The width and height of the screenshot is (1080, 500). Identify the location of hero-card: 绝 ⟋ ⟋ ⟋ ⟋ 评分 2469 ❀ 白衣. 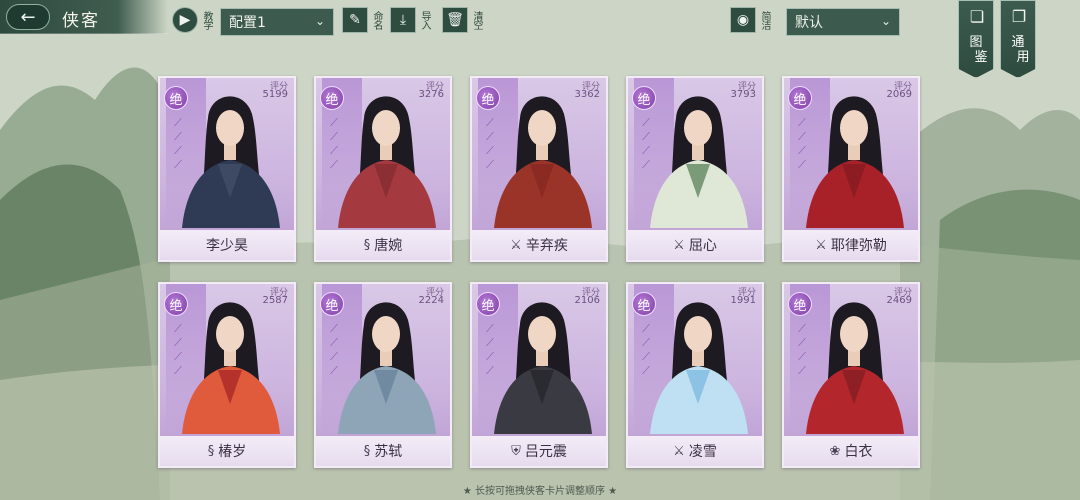
(851, 375).